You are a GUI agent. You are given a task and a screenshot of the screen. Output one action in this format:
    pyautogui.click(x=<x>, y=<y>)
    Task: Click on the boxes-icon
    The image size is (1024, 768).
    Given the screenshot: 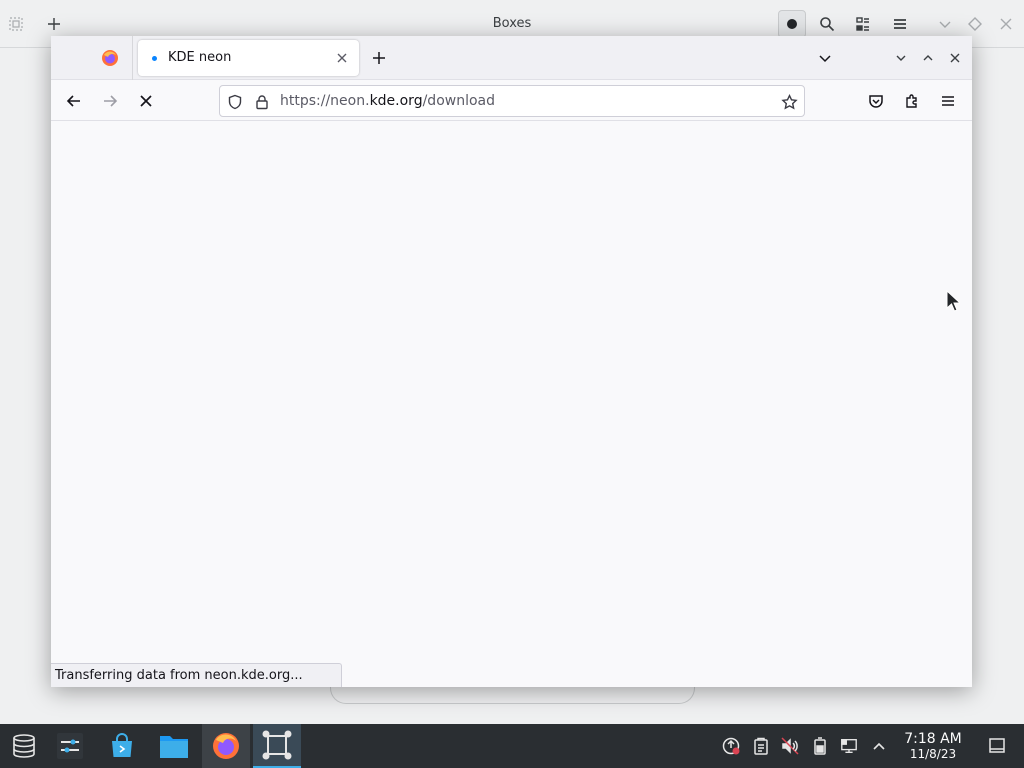 What is the action you would take?
    pyautogui.click(x=277, y=745)
    